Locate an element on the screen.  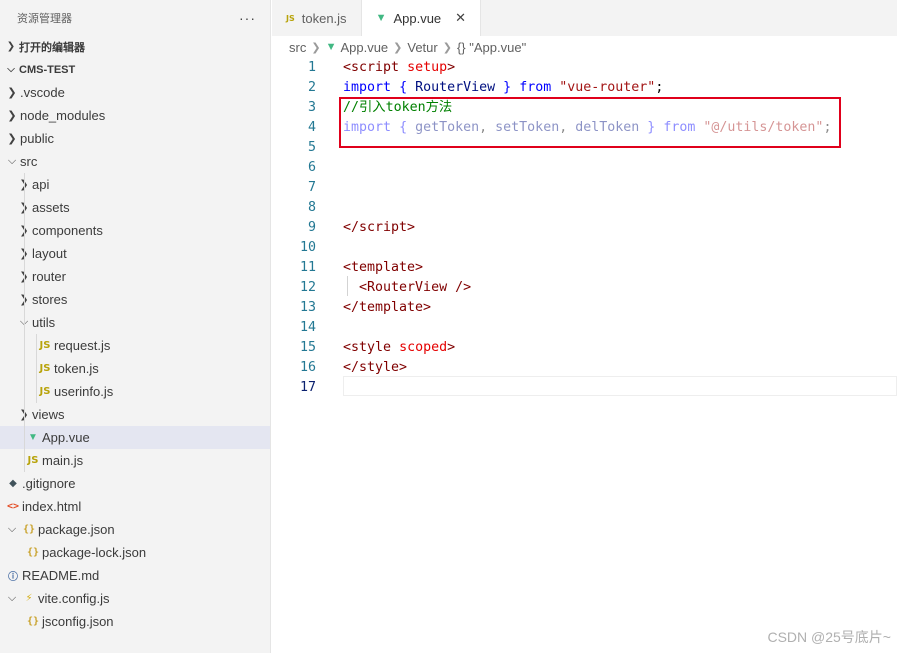
tree-item: ❯api is located at coordinates (135, 184).